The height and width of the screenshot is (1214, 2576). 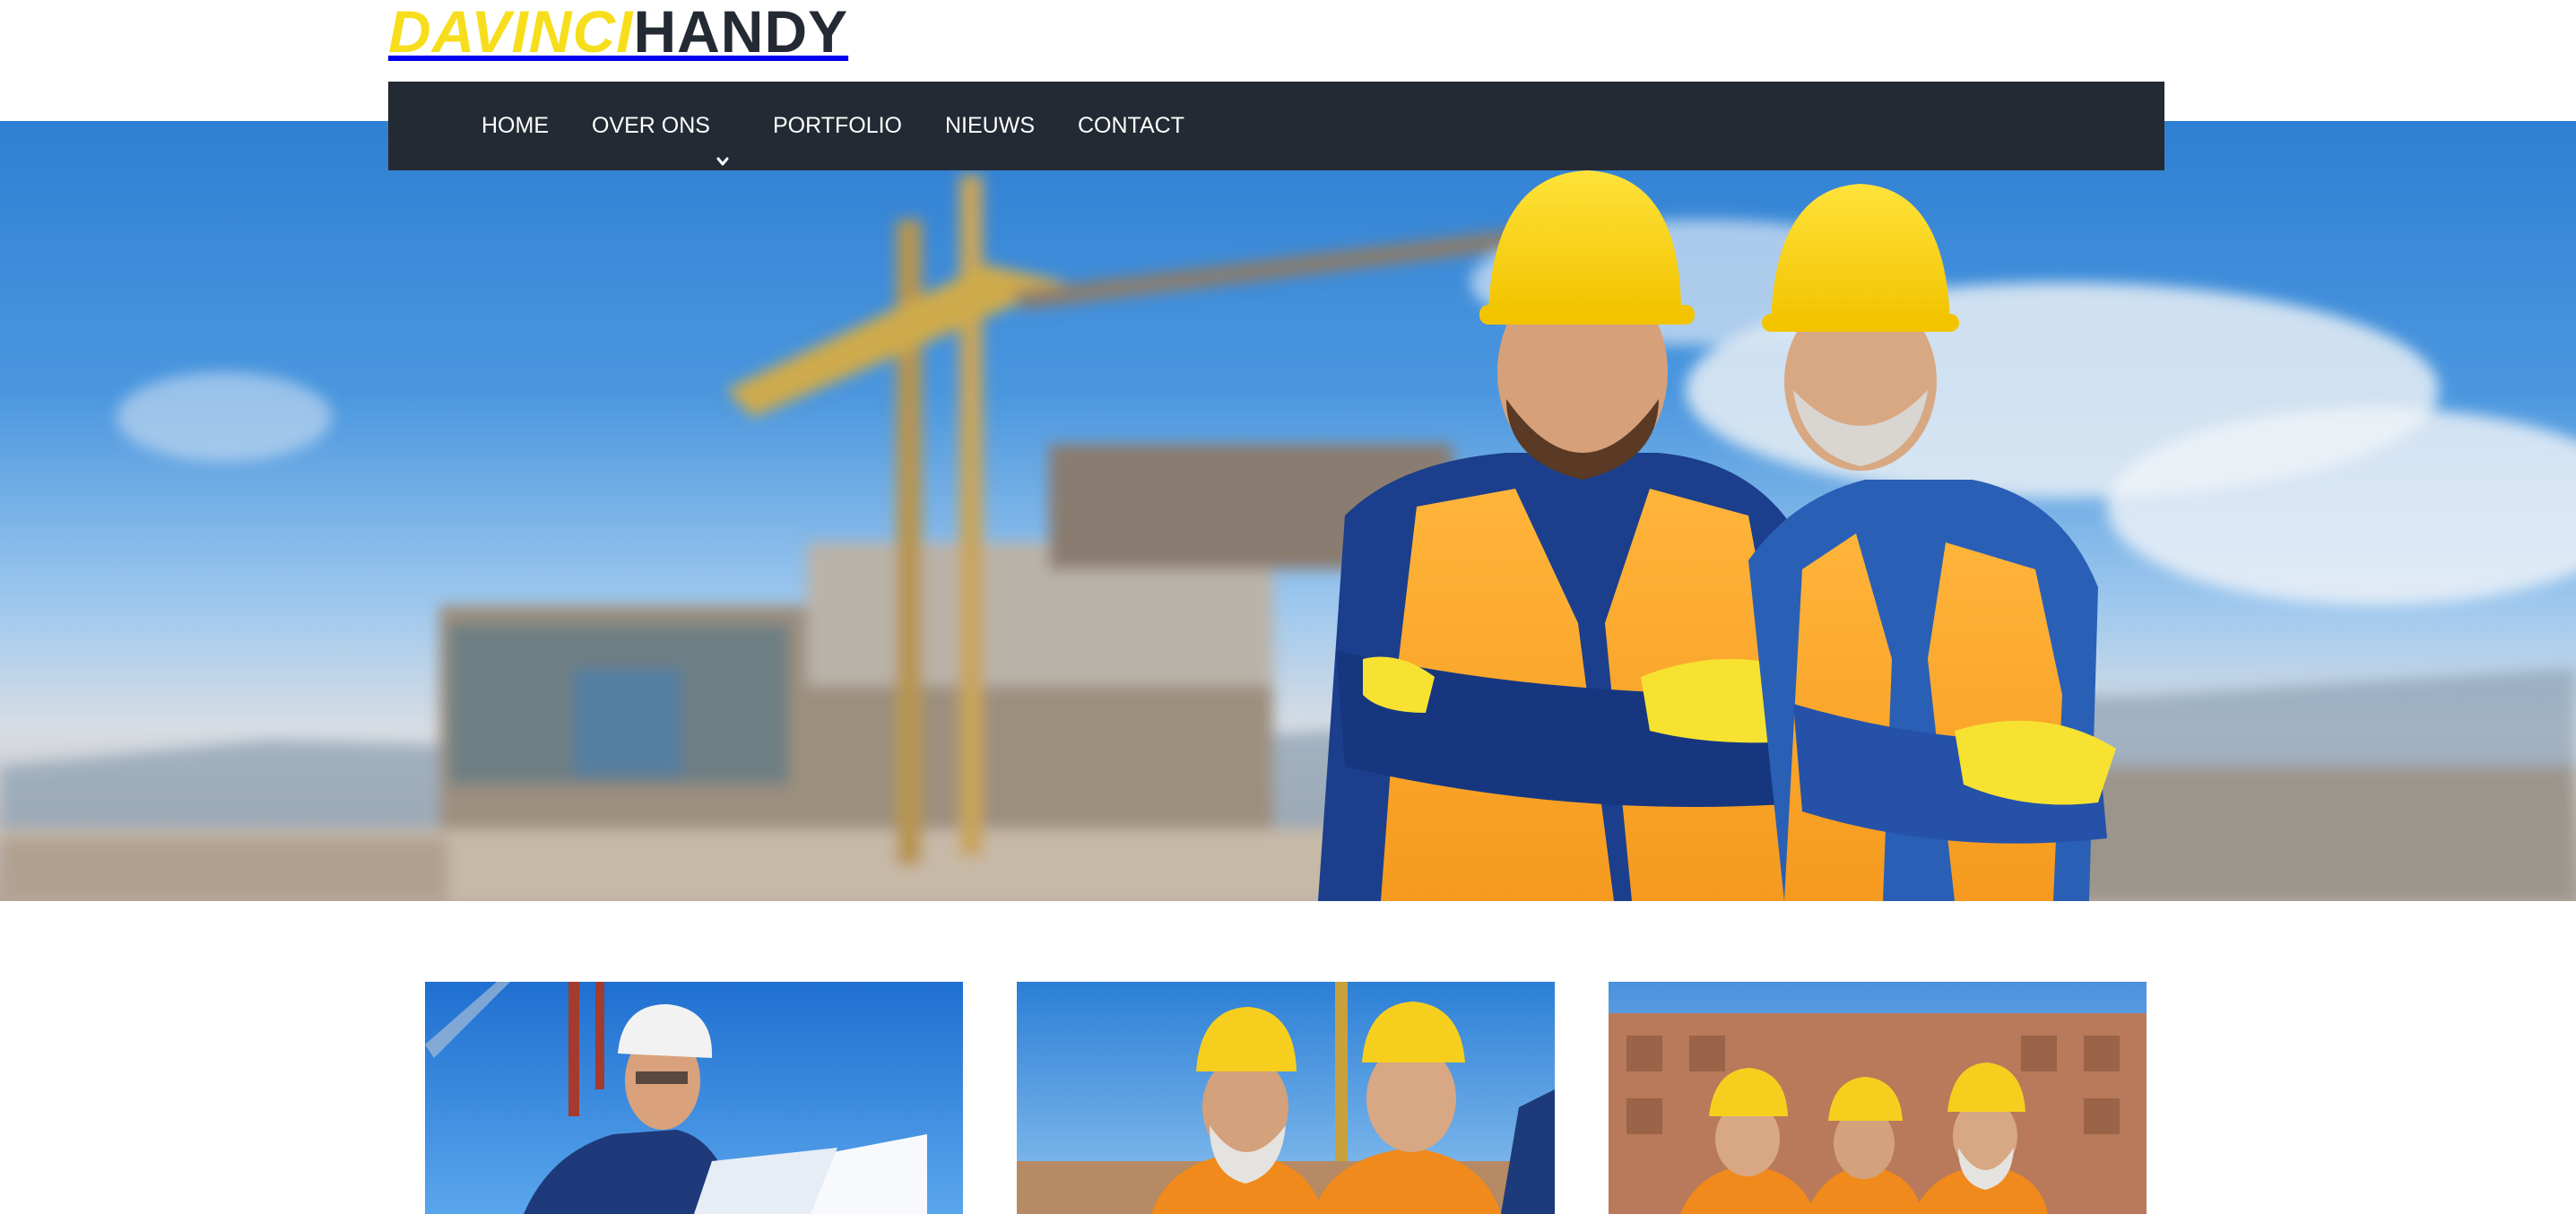 What do you see at coordinates (741, 32) in the screenshot?
I see `logo-part-handy: HANDY` at bounding box center [741, 32].